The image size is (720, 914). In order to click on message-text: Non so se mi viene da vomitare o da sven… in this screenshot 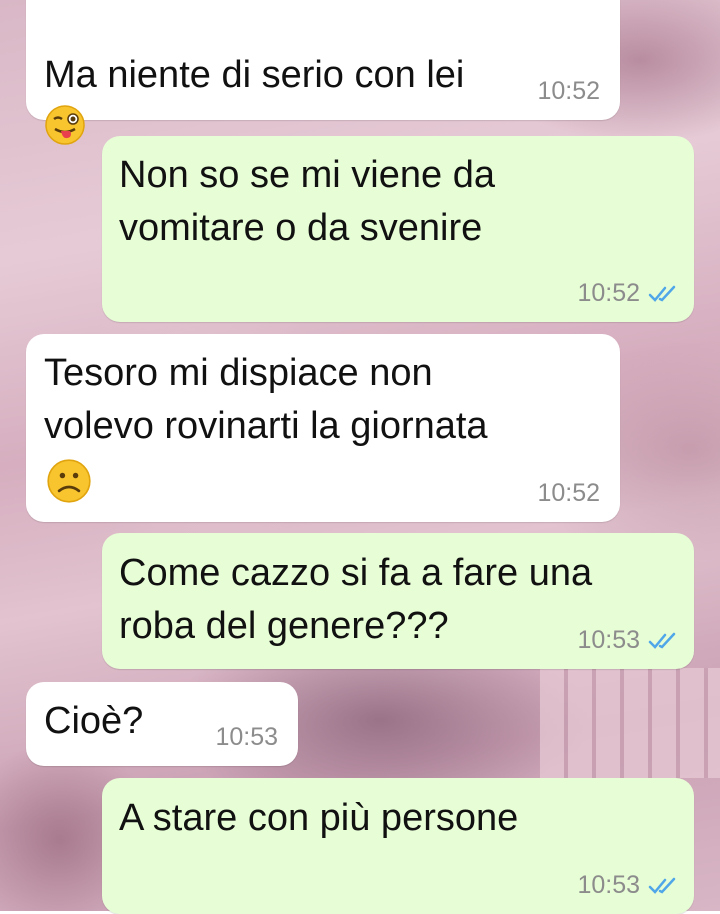, I will do `click(307, 201)`.